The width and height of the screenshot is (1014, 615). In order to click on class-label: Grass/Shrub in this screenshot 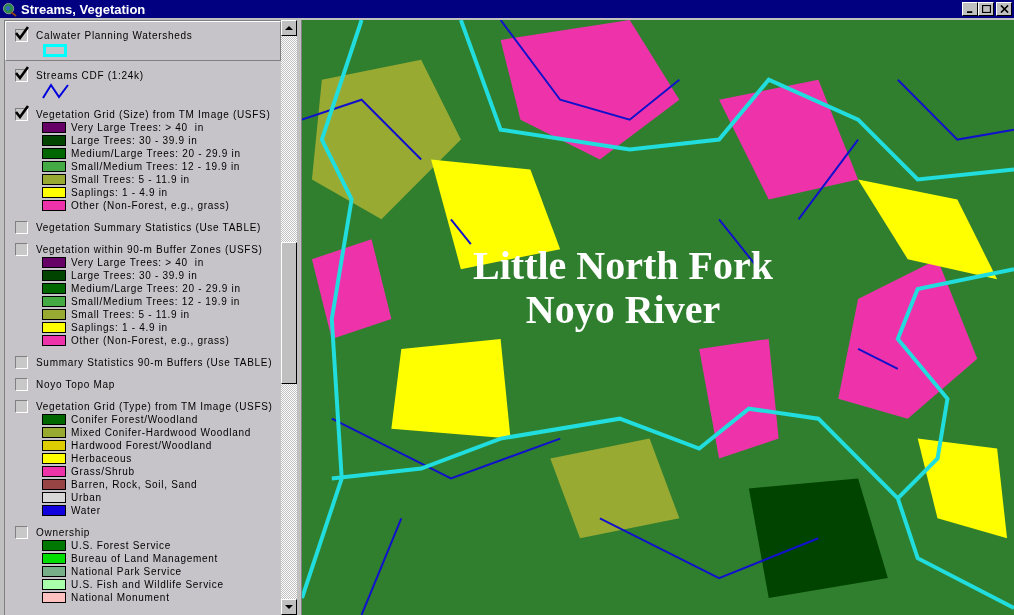, I will do `click(103, 472)`.